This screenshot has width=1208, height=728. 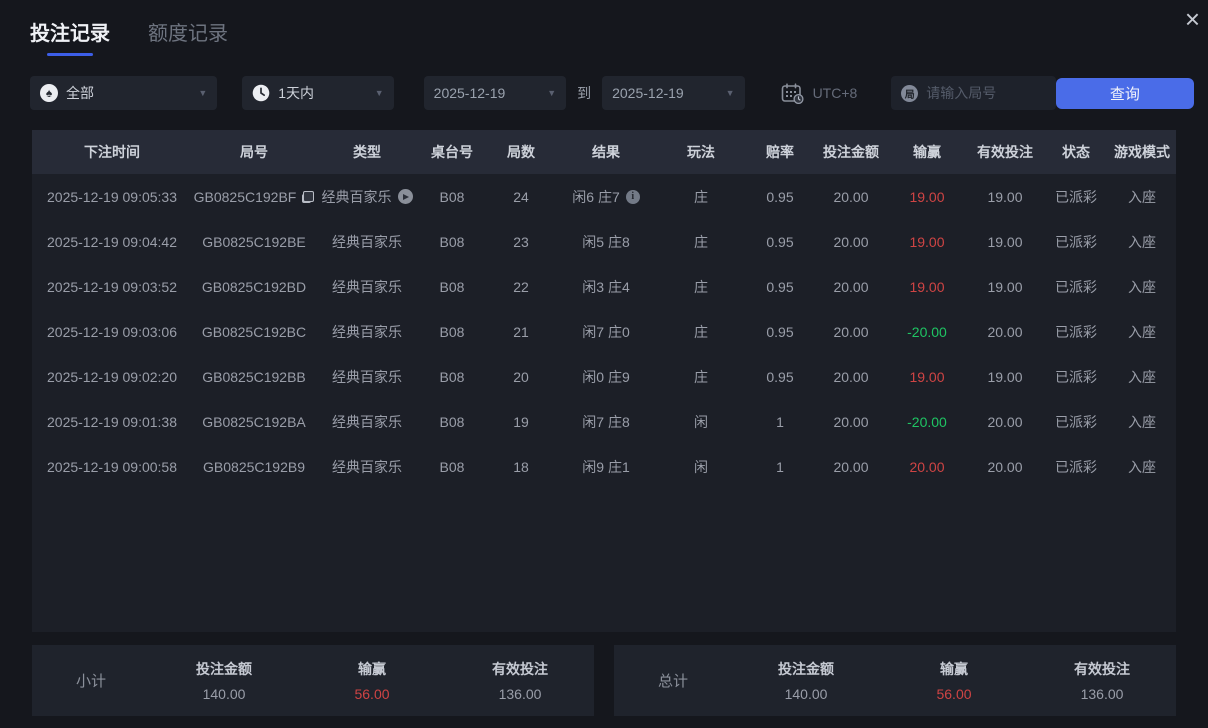 I want to click on subtotal-bet-amount: 投注金额 140.00, so click(x=224, y=680).